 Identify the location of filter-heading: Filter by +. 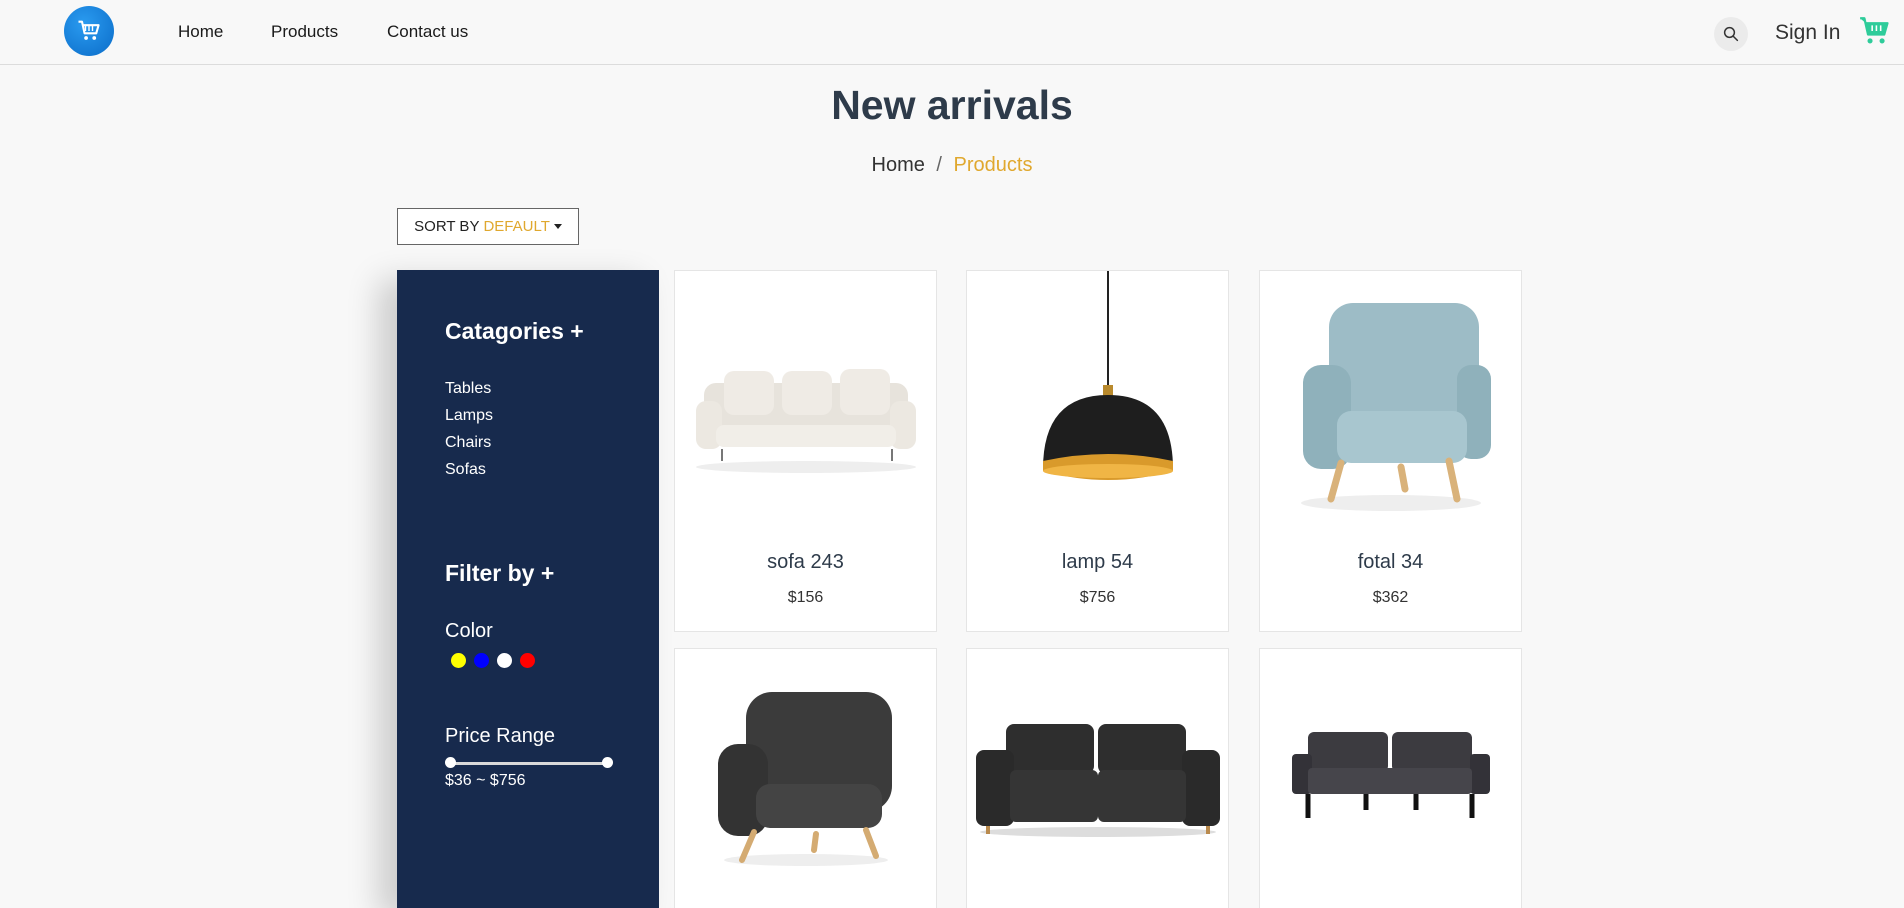
(499, 573).